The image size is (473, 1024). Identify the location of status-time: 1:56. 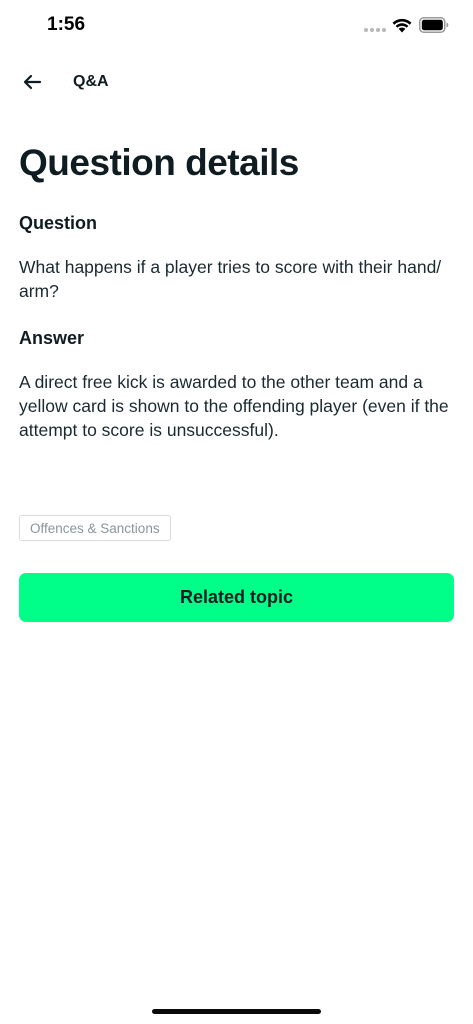
(66, 24).